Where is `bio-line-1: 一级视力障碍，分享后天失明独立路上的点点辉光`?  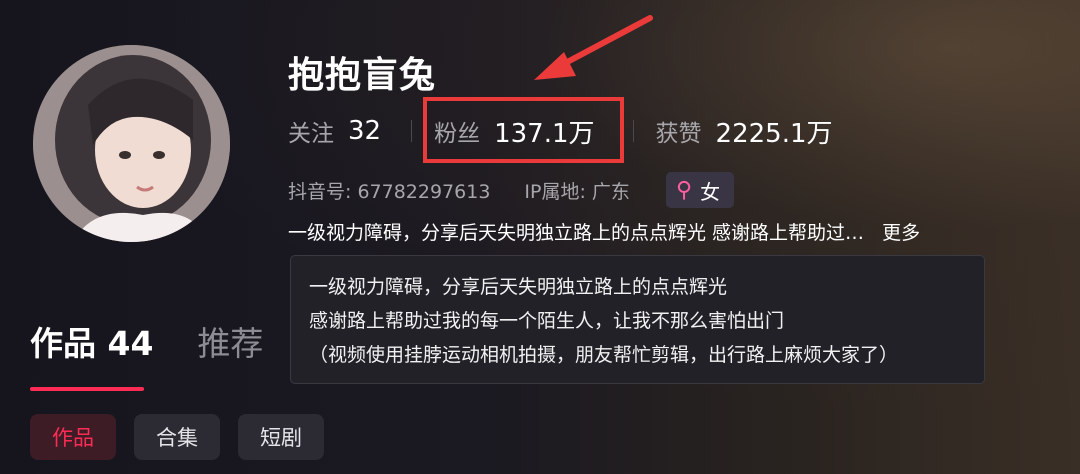
bio-line-1: 一级视力障碍，分享后天失明独立路上的点点辉光 is located at coordinates (518, 287).